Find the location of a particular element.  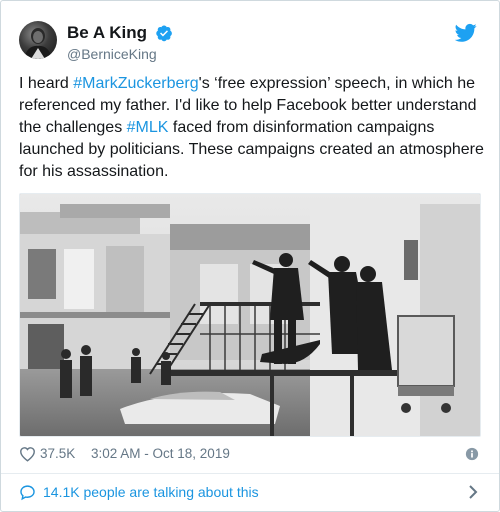

info-icon is located at coordinates (472, 454).